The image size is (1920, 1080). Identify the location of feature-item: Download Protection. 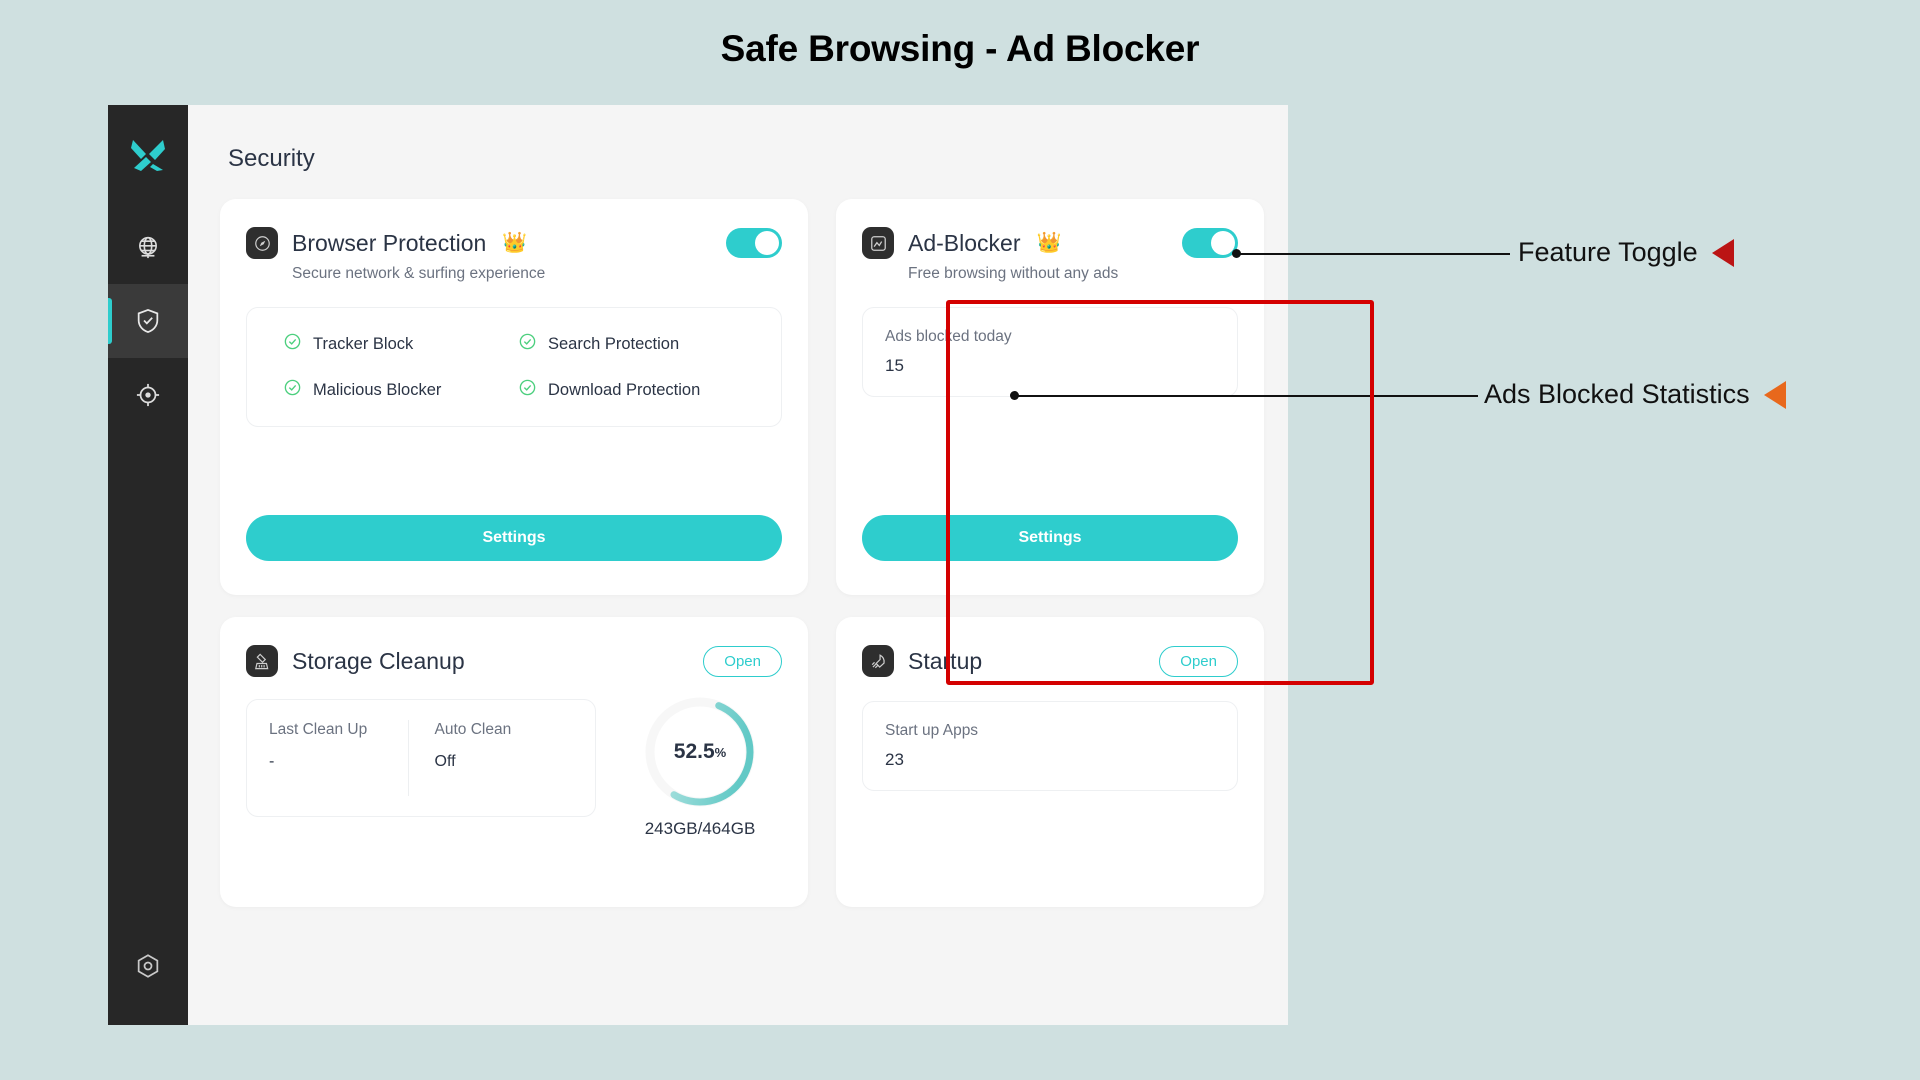
(631, 390).